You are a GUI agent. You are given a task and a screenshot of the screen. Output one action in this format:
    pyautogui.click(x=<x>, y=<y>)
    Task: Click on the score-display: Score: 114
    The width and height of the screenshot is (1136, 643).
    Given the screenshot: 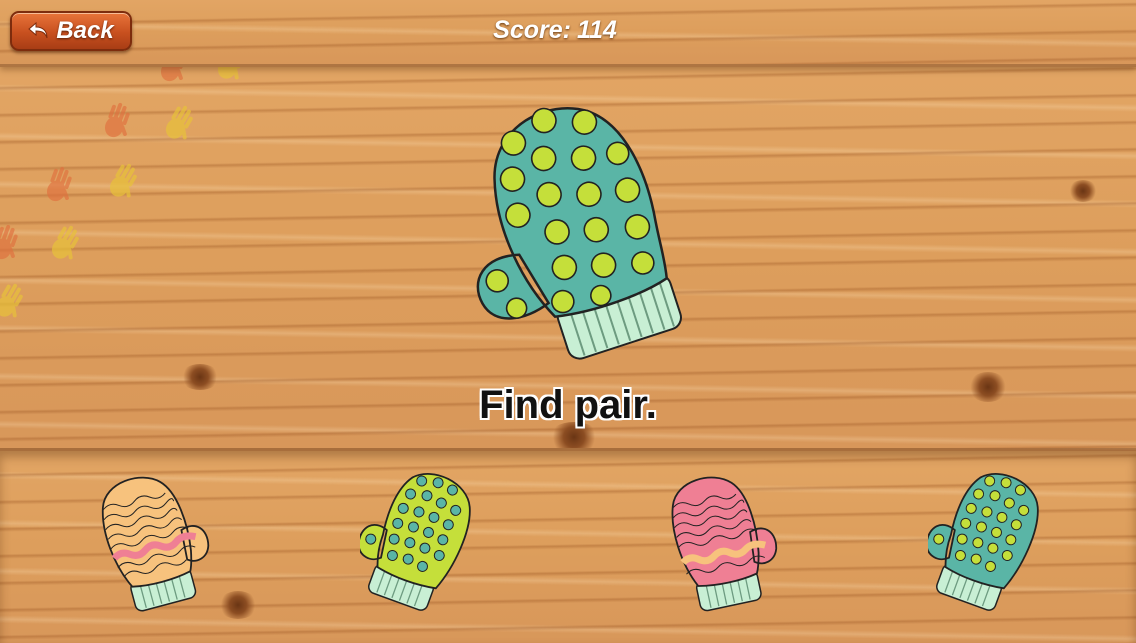 What is the action you would take?
    pyautogui.click(x=555, y=30)
    